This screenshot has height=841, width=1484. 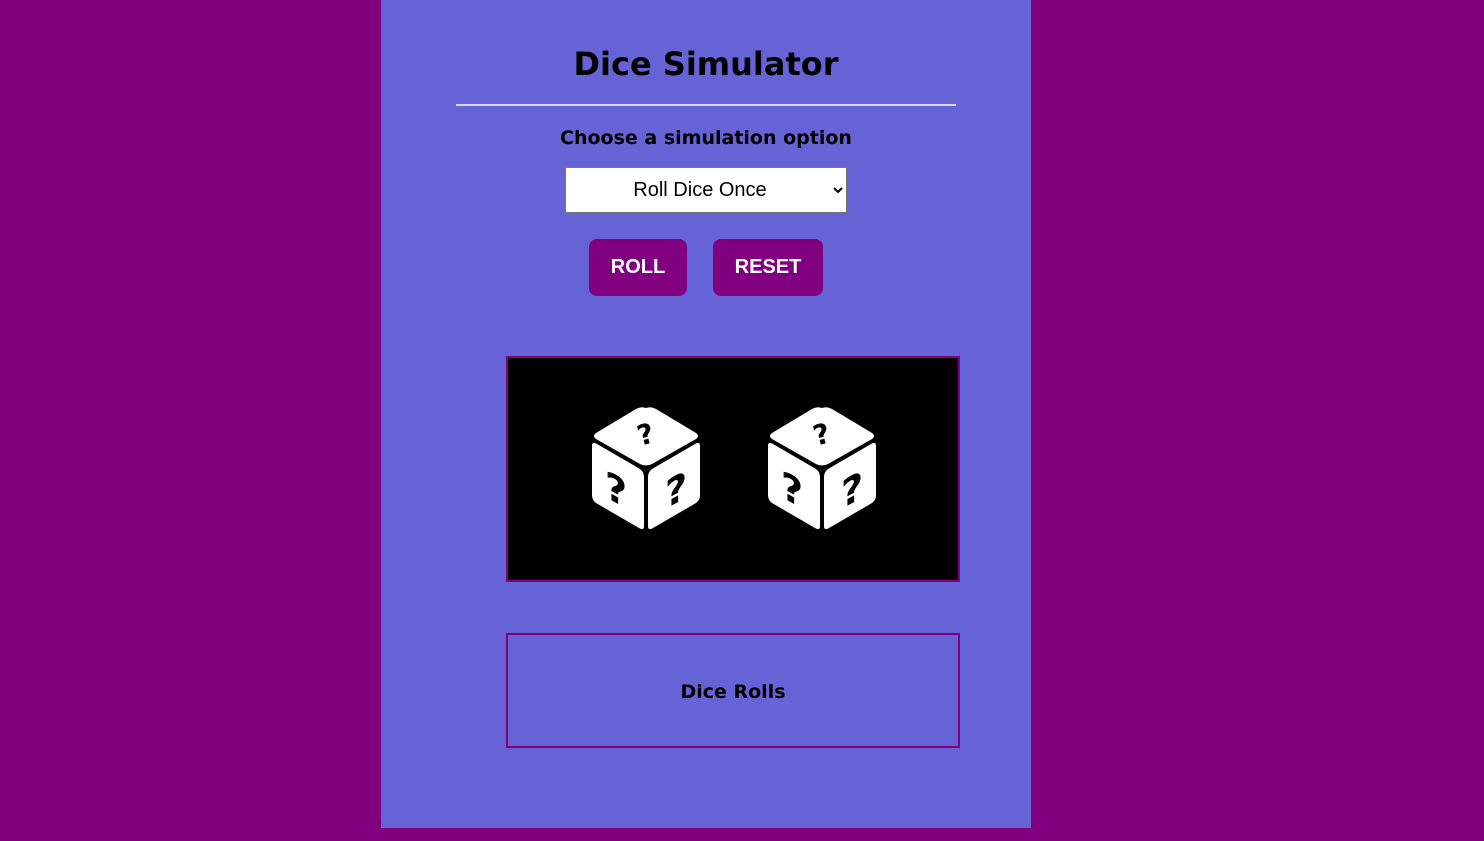 I want to click on title-divider, so click(x=706, y=105).